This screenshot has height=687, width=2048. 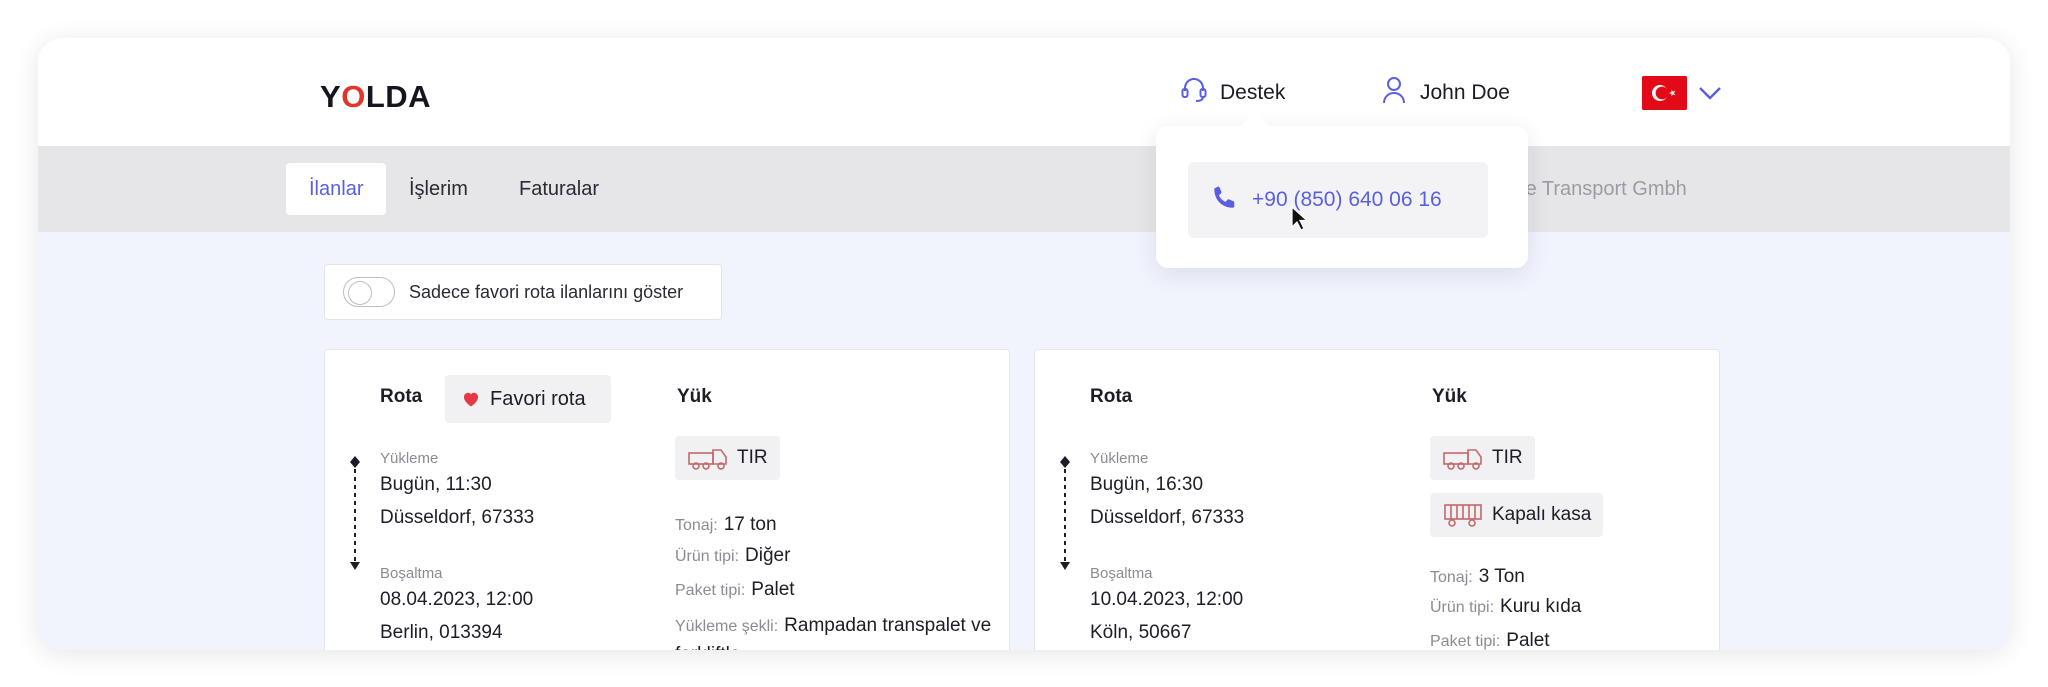 I want to click on body-type-chip: Kapalı kasa, so click(x=1517, y=515).